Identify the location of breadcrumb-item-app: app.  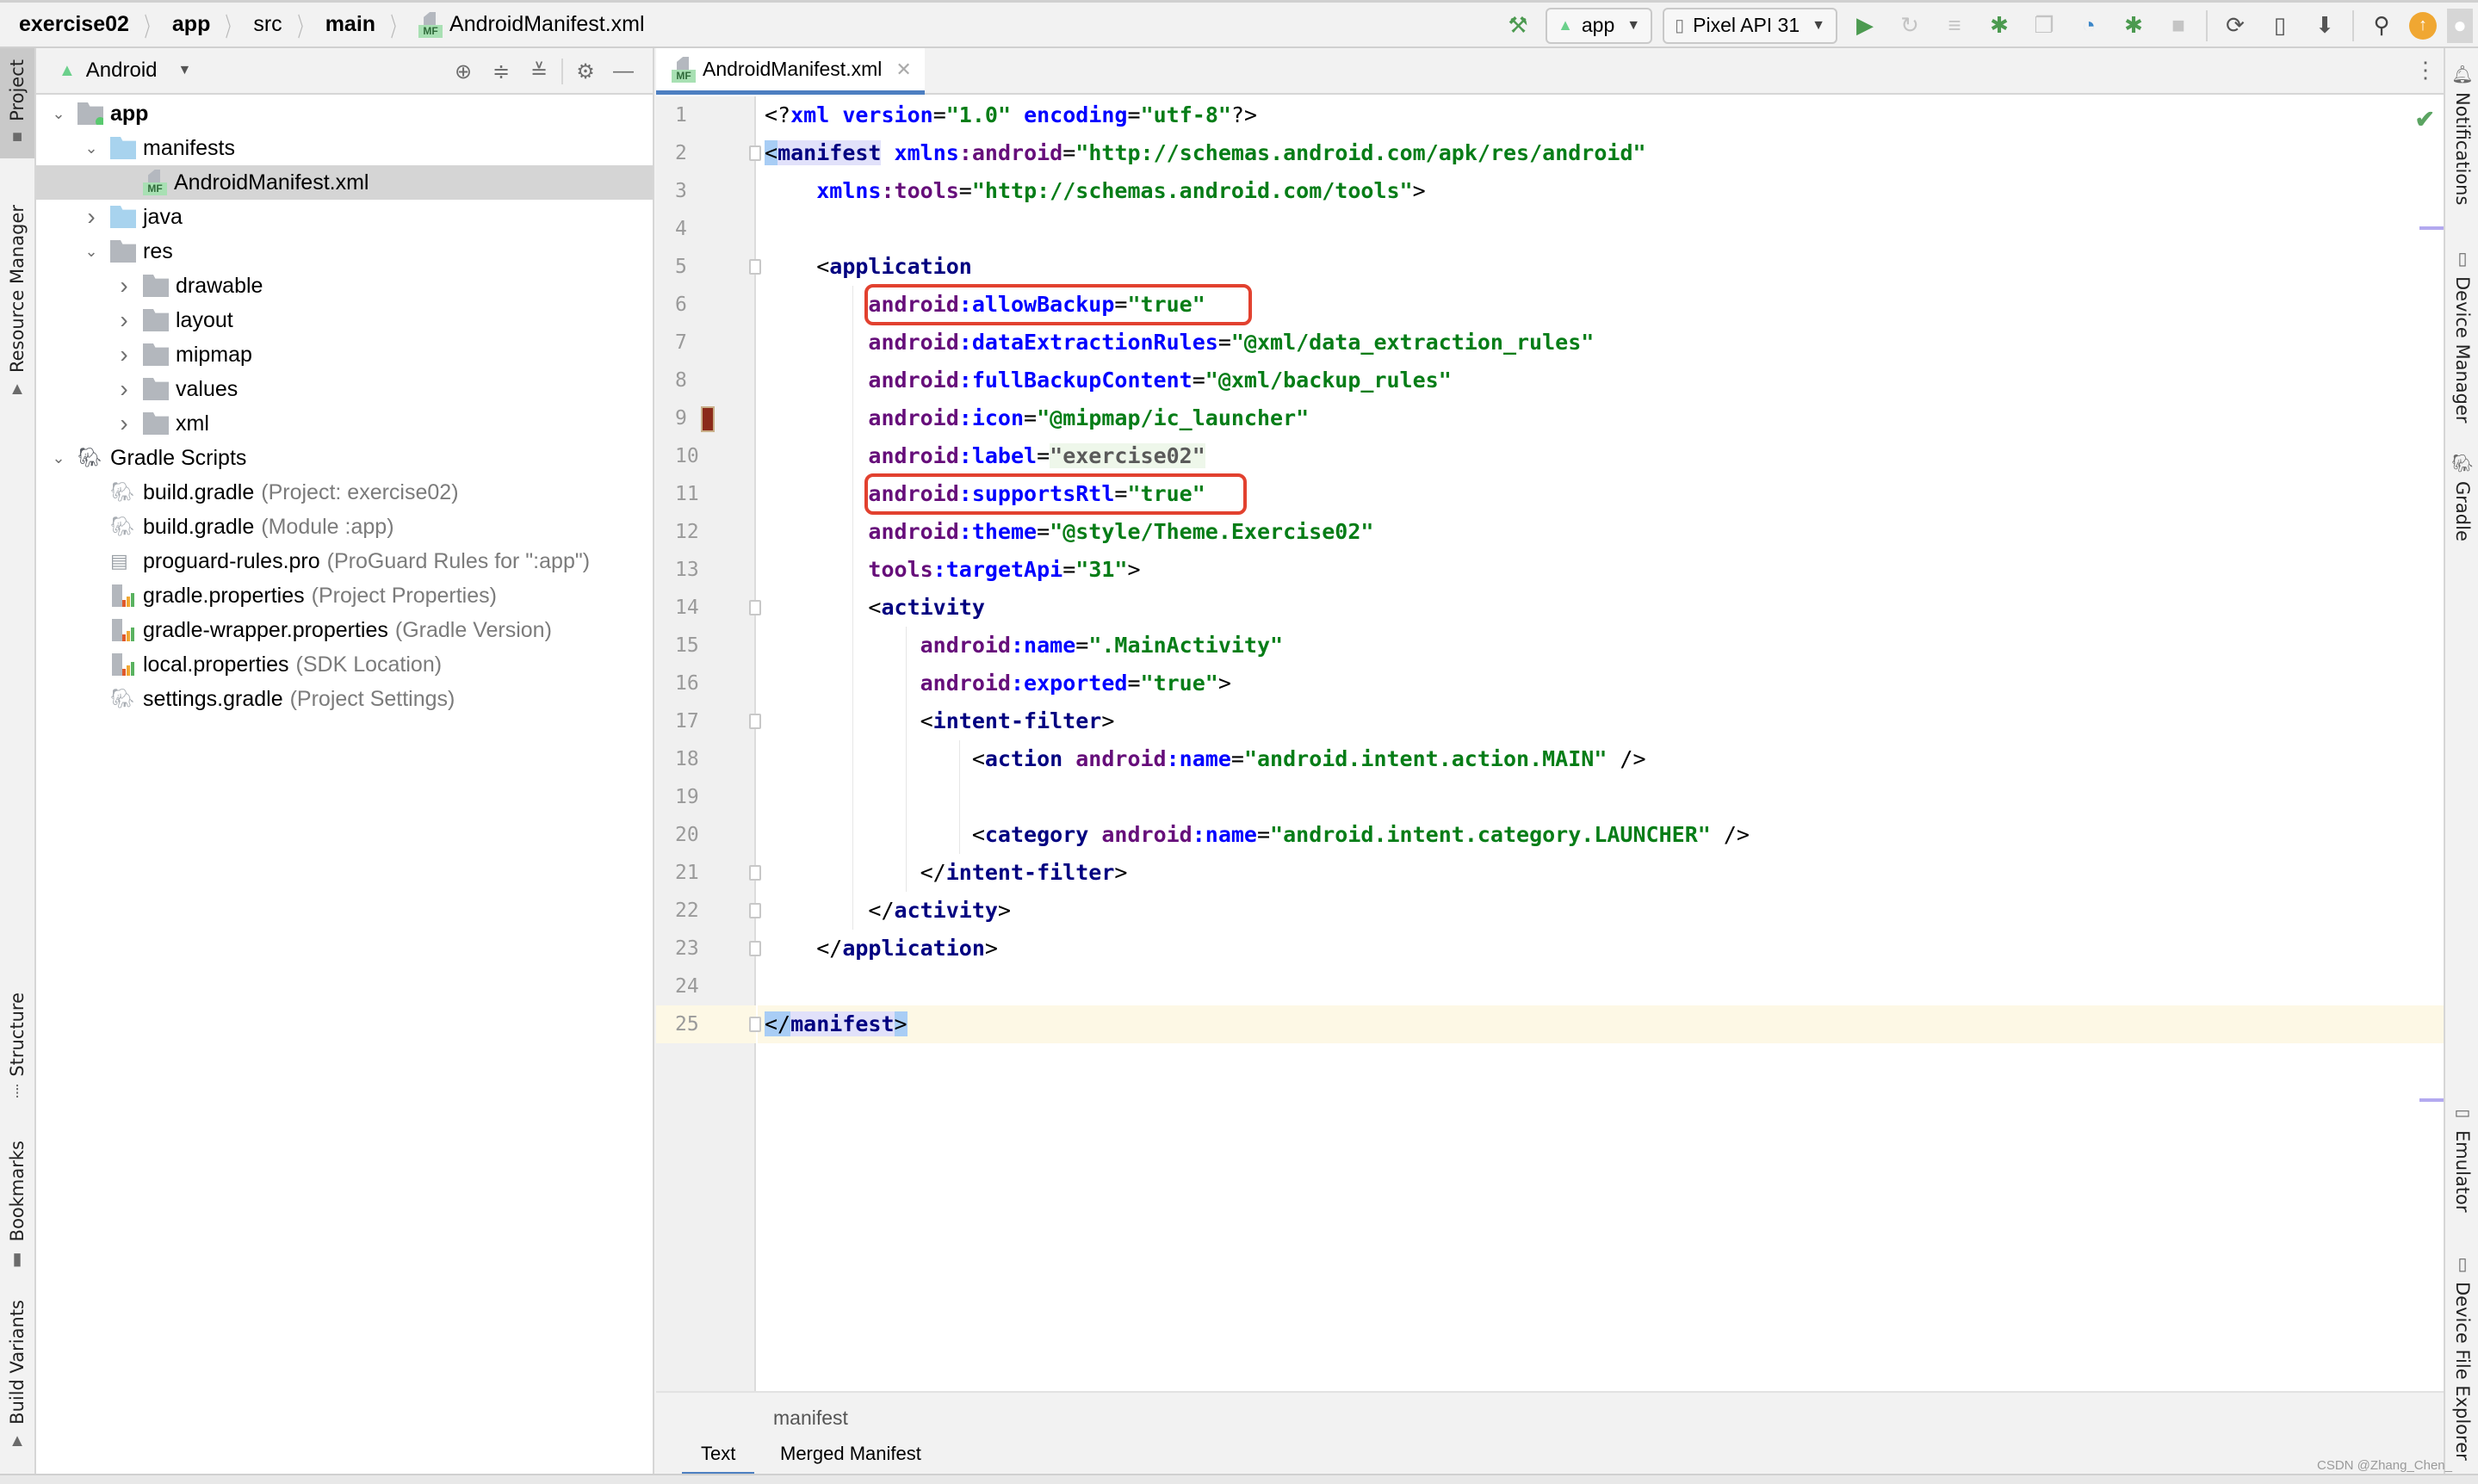
(191, 24).